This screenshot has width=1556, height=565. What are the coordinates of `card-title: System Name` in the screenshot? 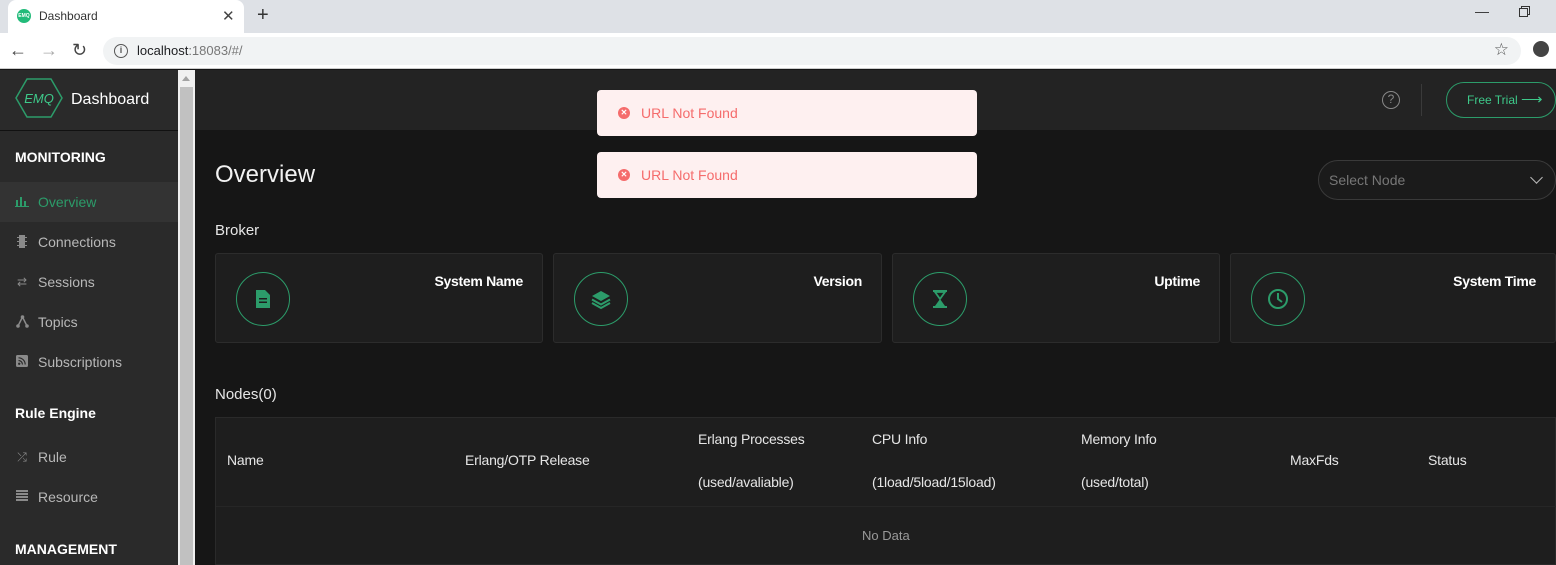 It's located at (478, 281).